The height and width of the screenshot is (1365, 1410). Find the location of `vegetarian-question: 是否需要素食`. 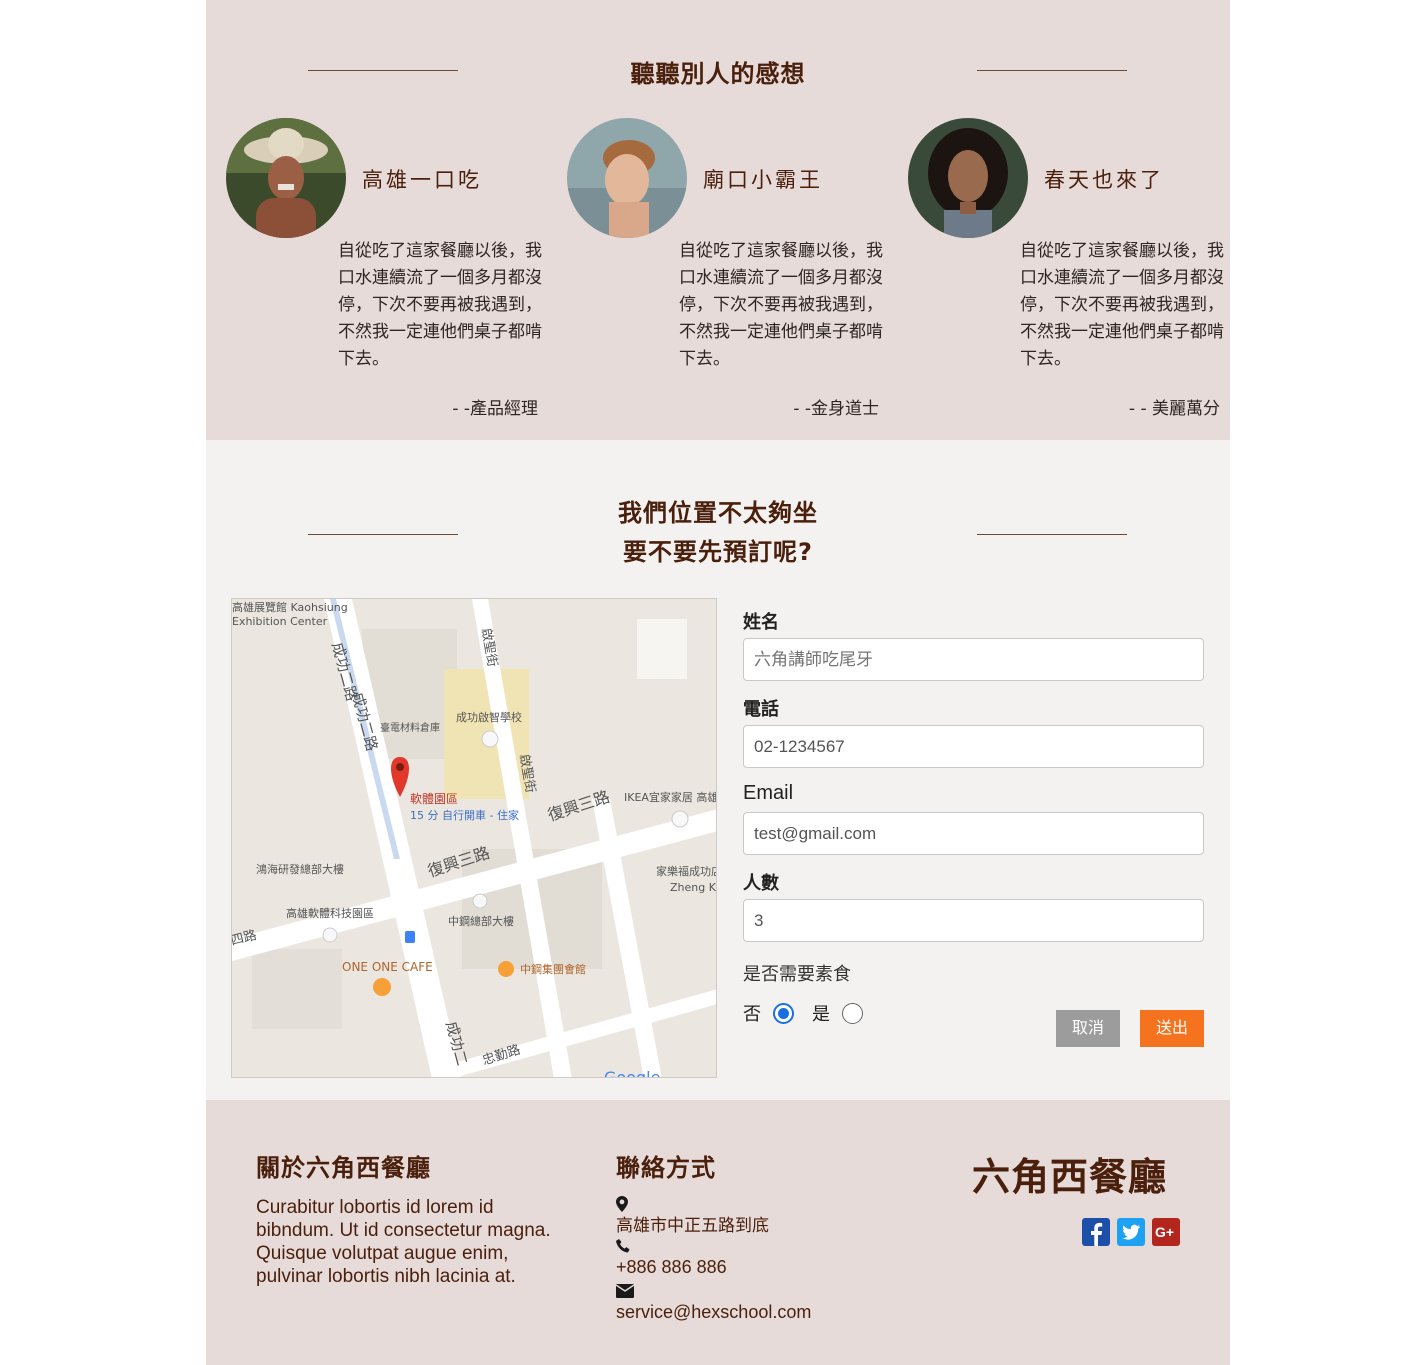

vegetarian-question: 是否需要素食 is located at coordinates (797, 974).